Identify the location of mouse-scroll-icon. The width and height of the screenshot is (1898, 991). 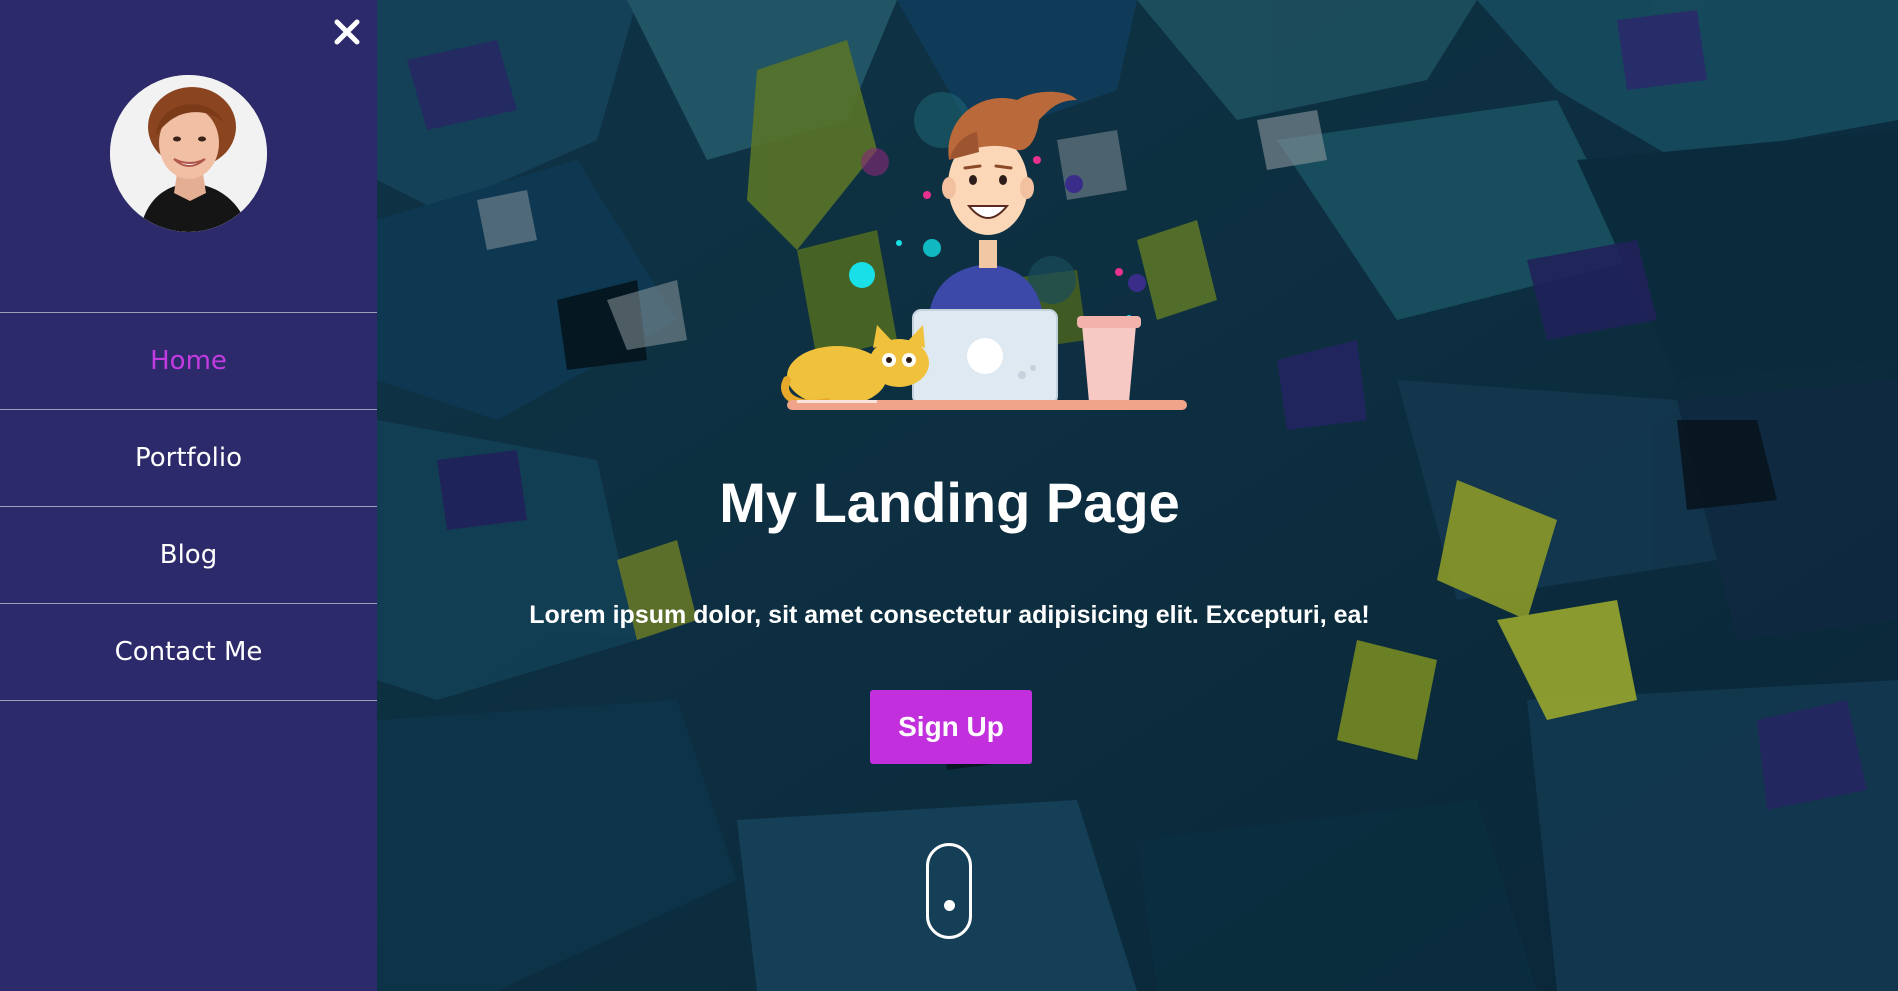
(949, 891).